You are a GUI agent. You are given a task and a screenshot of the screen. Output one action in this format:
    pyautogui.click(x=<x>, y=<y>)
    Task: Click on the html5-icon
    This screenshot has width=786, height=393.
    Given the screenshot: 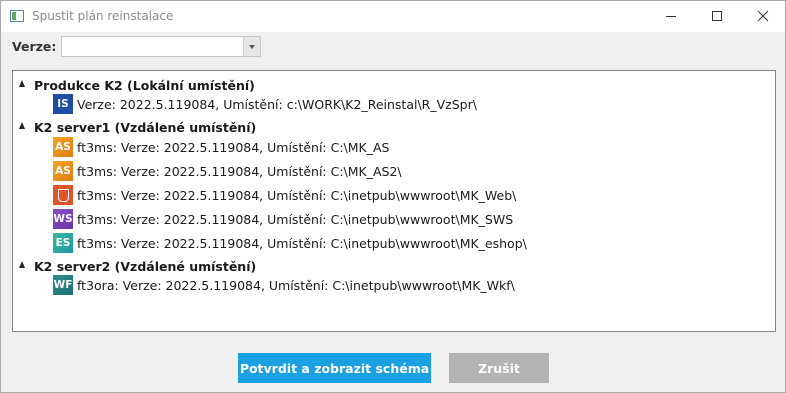 What is the action you would take?
    pyautogui.click(x=63, y=195)
    